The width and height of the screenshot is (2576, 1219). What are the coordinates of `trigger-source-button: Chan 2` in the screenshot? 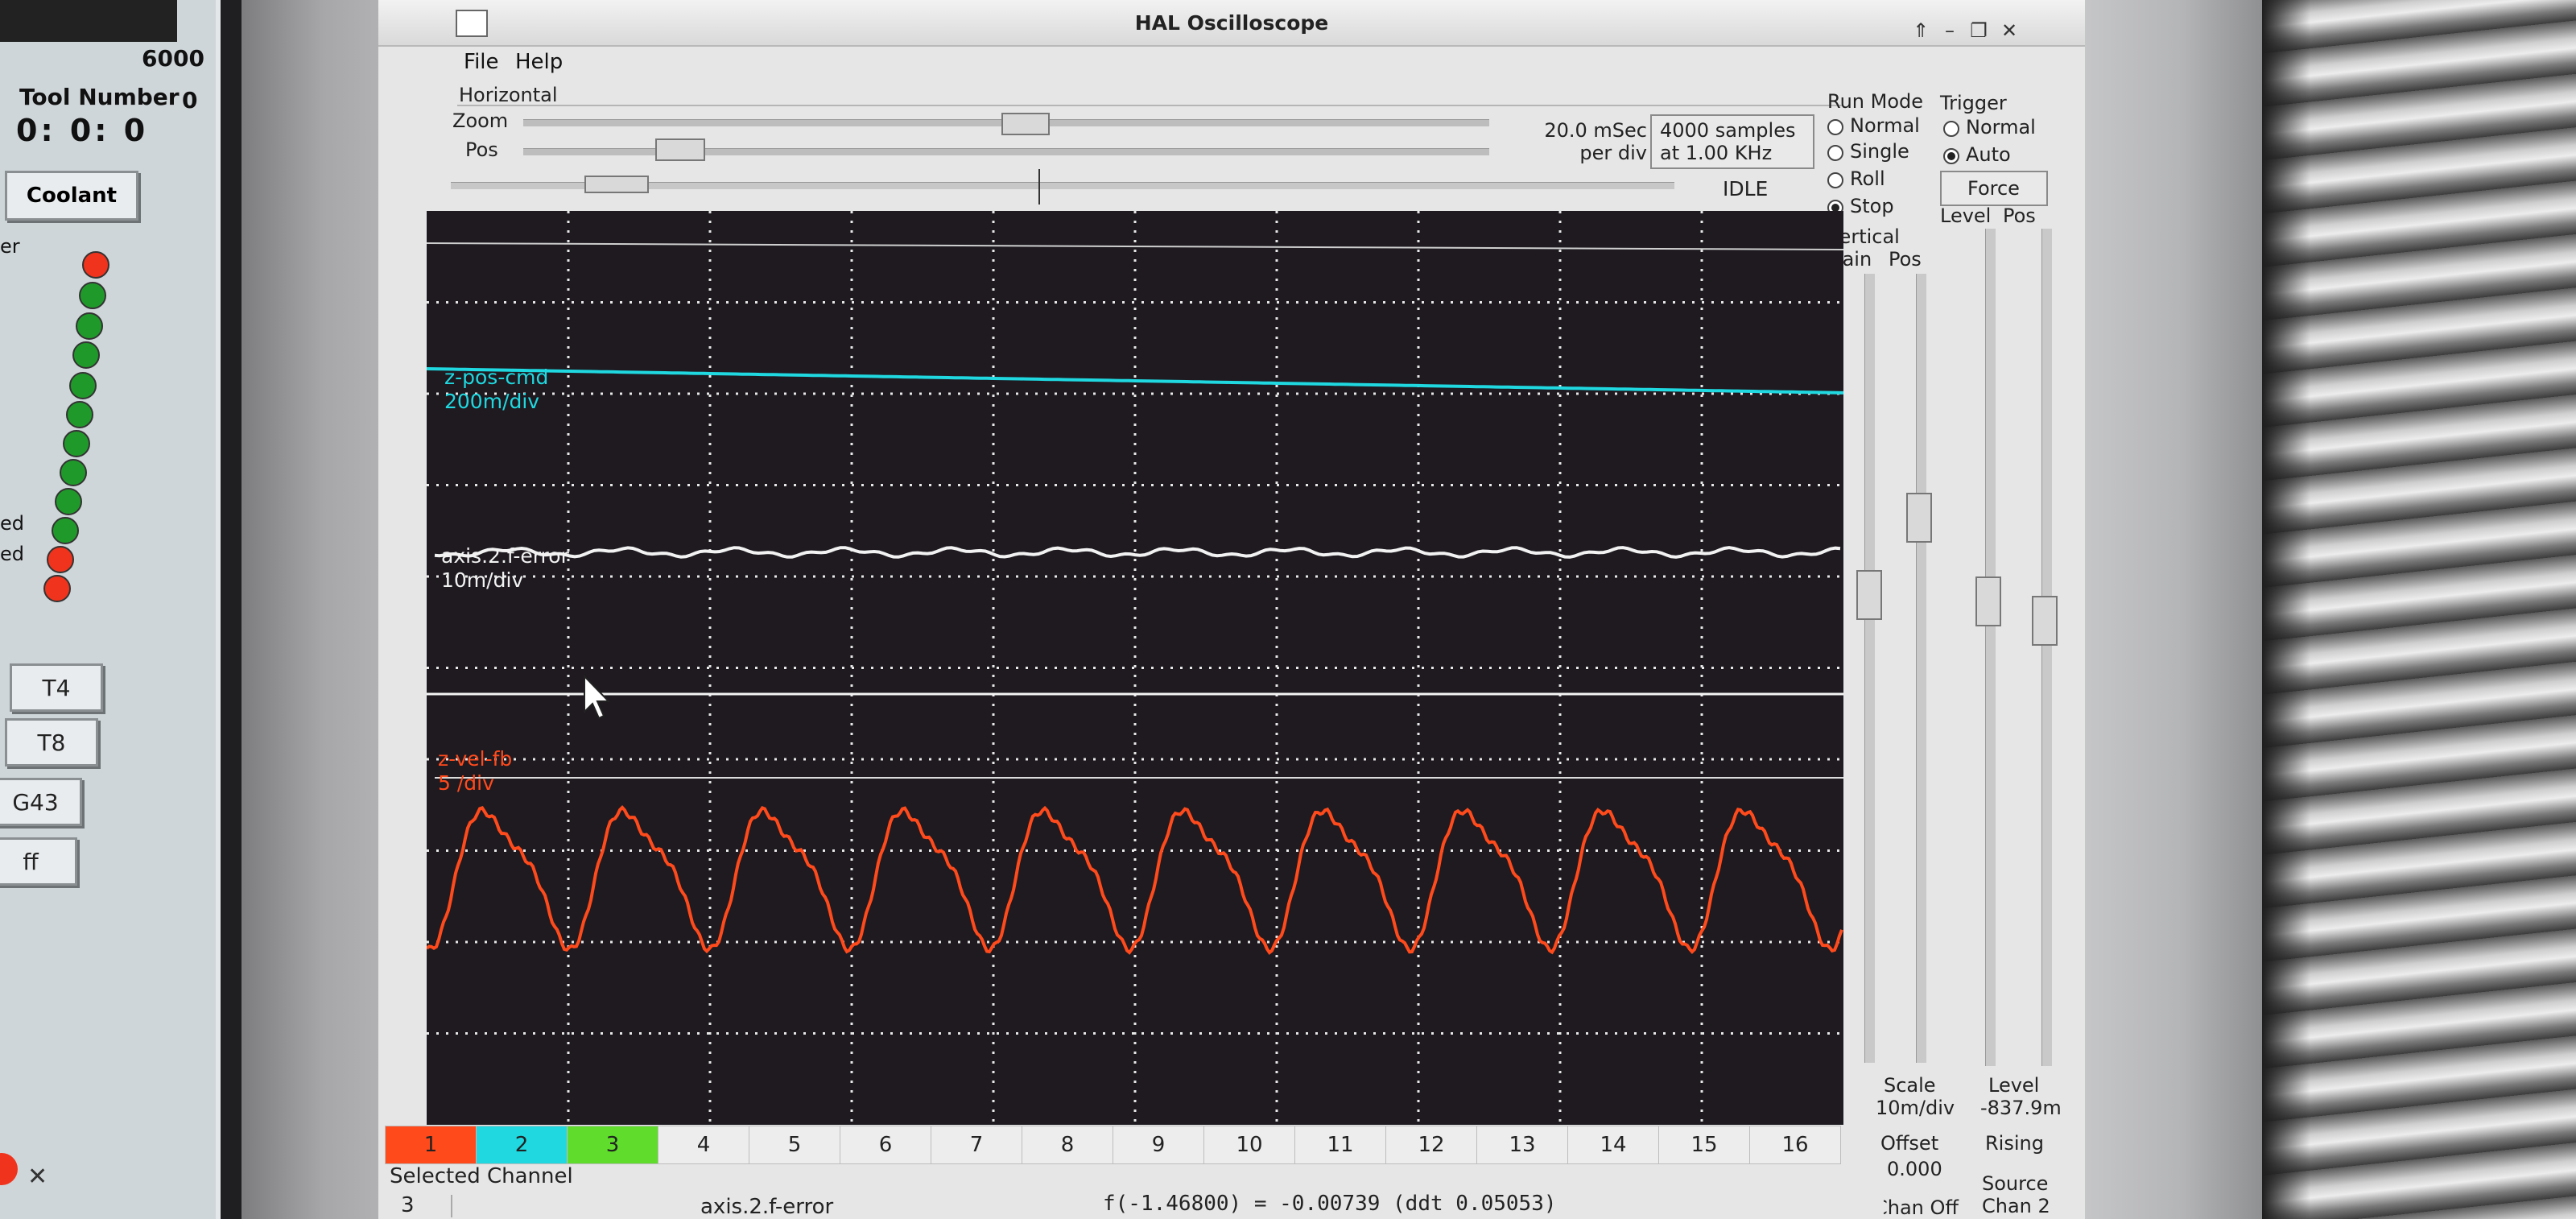 It's located at (2016, 1206).